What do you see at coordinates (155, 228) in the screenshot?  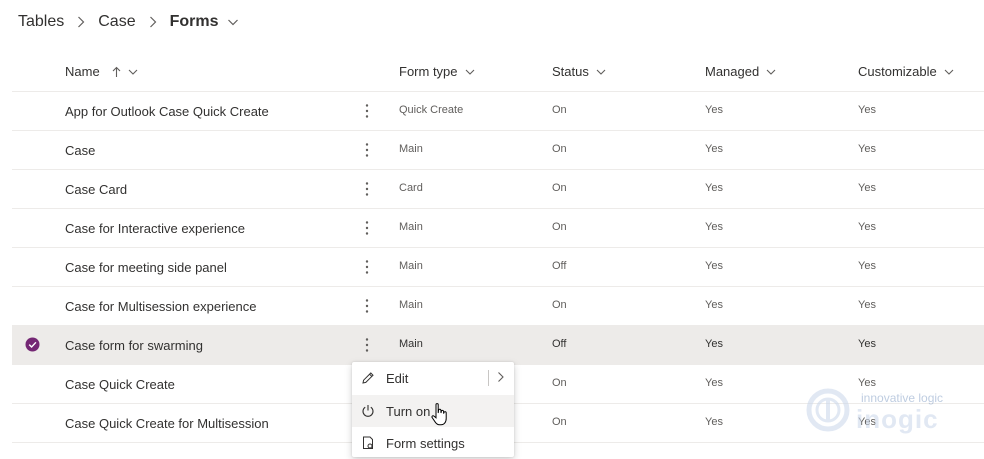 I see `row-name: Case for Interactive experience` at bounding box center [155, 228].